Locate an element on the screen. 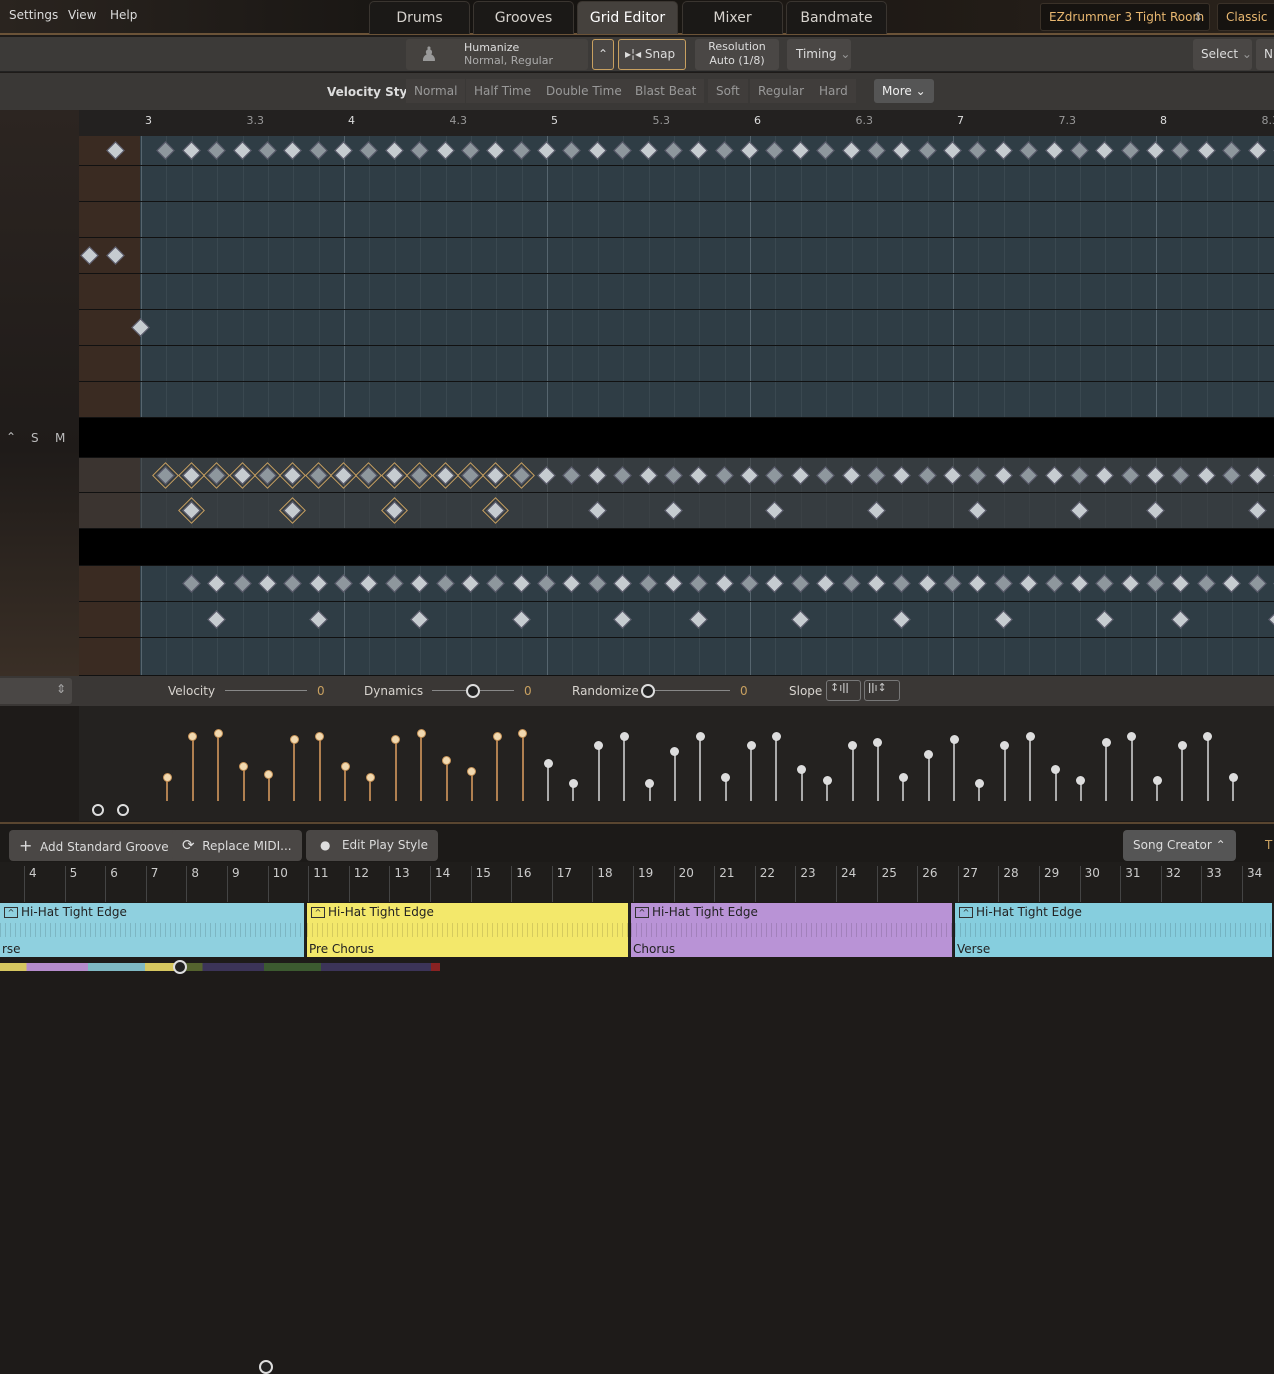 This screenshot has width=1274, height=1374. collapse-icon: ⌃ is located at coordinates (11, 437).